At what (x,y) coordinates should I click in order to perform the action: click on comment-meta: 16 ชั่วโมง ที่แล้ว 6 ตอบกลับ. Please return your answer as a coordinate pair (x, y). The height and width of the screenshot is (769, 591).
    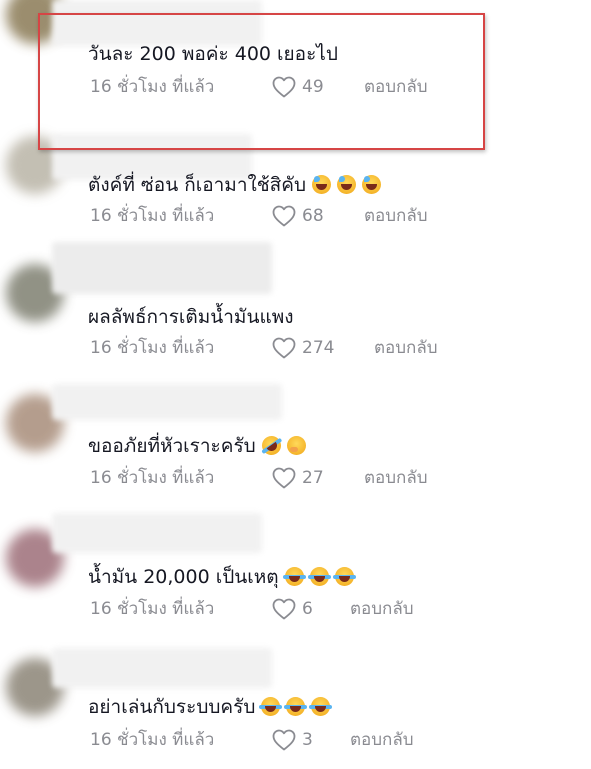
    Looking at the image, I should click on (288, 610).